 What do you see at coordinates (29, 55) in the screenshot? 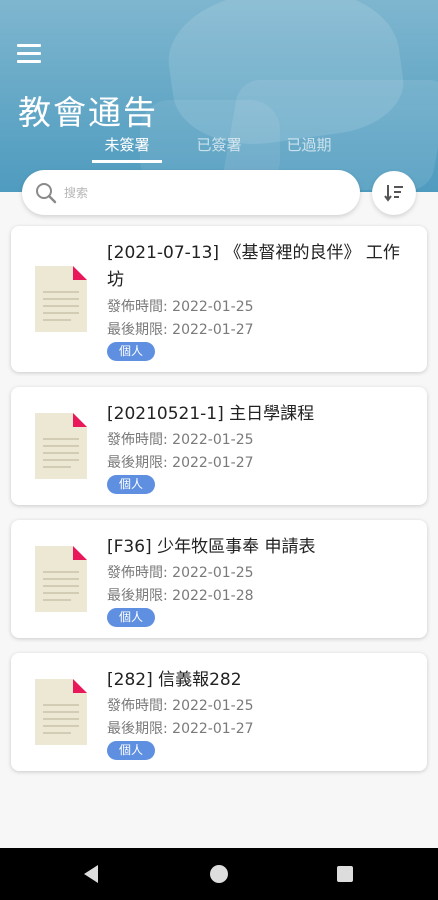
I see `menu-icon` at bounding box center [29, 55].